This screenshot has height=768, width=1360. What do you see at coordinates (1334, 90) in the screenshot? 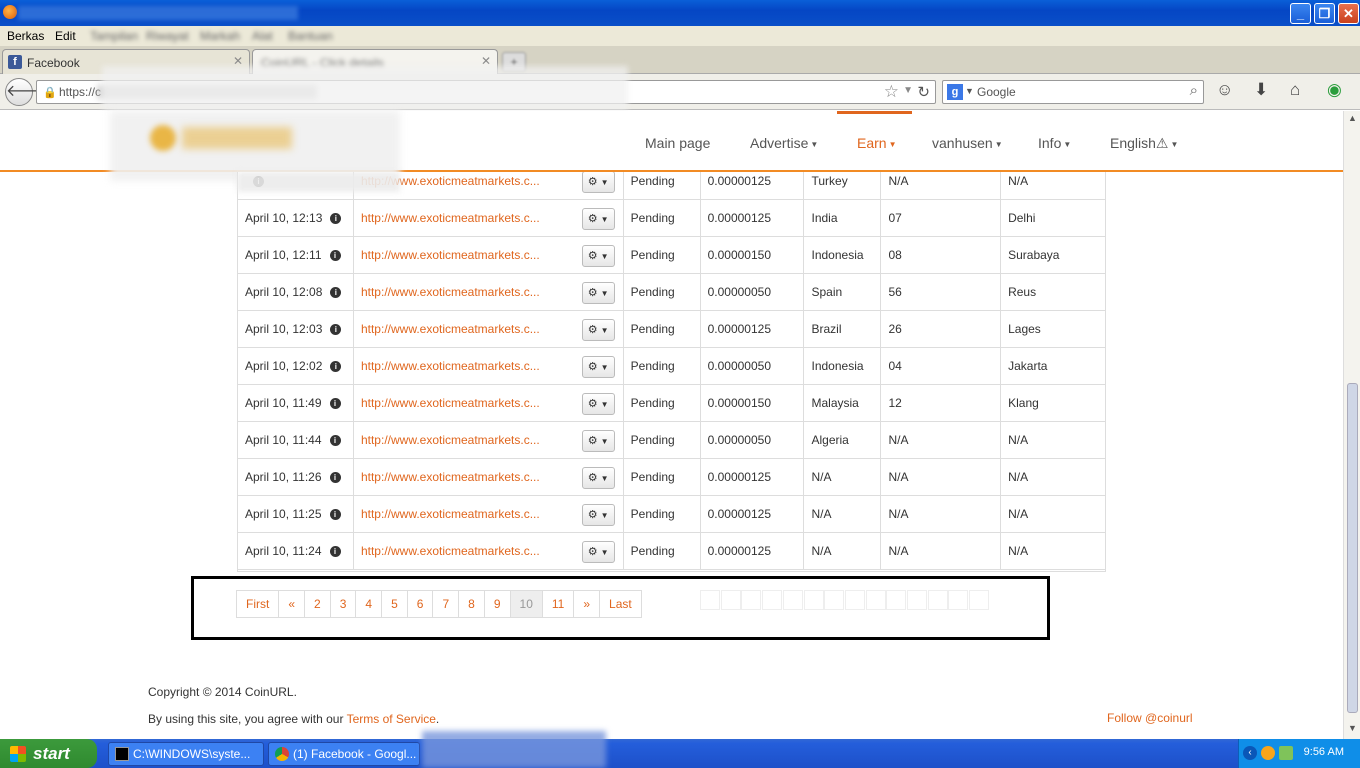
I see `sync-icon: ◉` at bounding box center [1334, 90].